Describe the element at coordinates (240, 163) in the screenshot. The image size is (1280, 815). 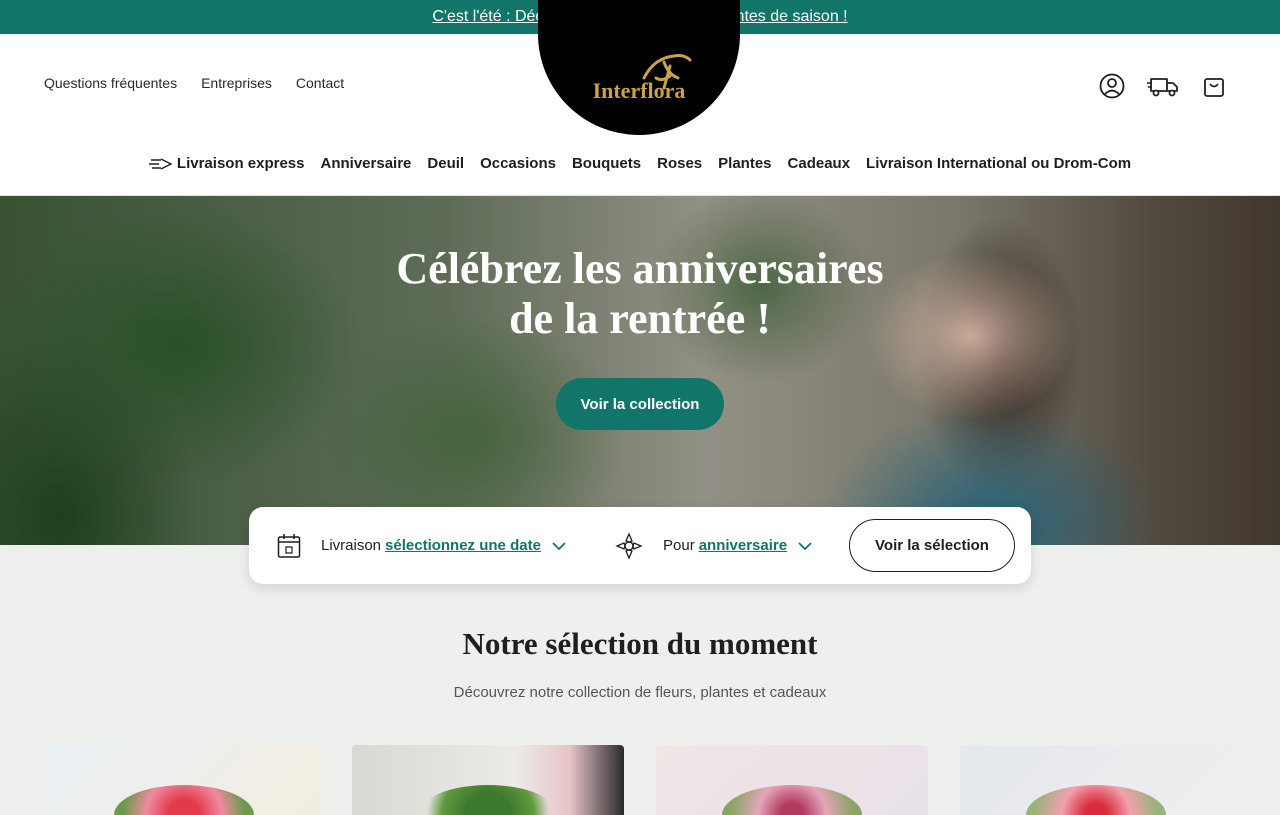
I see `nav-label: Livraison express` at that location.